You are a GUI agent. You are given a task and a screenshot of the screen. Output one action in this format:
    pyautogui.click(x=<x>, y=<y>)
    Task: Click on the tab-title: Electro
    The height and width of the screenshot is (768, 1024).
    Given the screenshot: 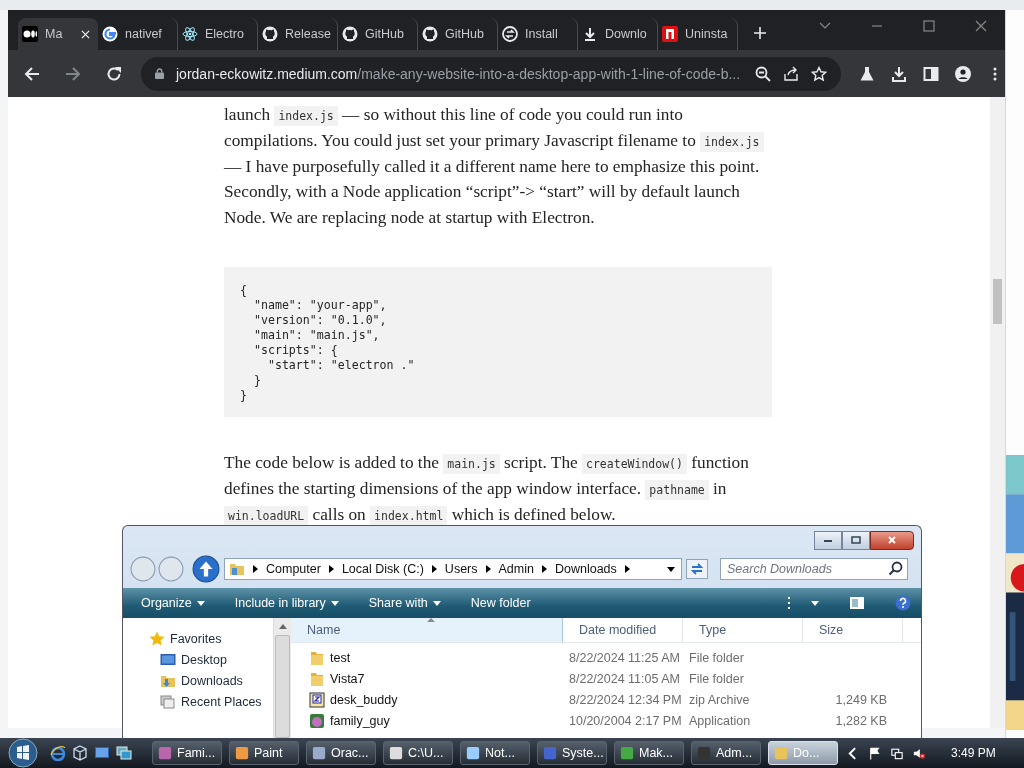 What is the action you would take?
    pyautogui.click(x=224, y=34)
    